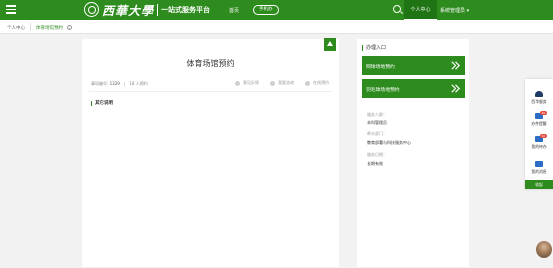 The width and height of the screenshot is (553, 268). What do you see at coordinates (539, 171) in the screenshot?
I see `dock-label: 我的消息` at bounding box center [539, 171].